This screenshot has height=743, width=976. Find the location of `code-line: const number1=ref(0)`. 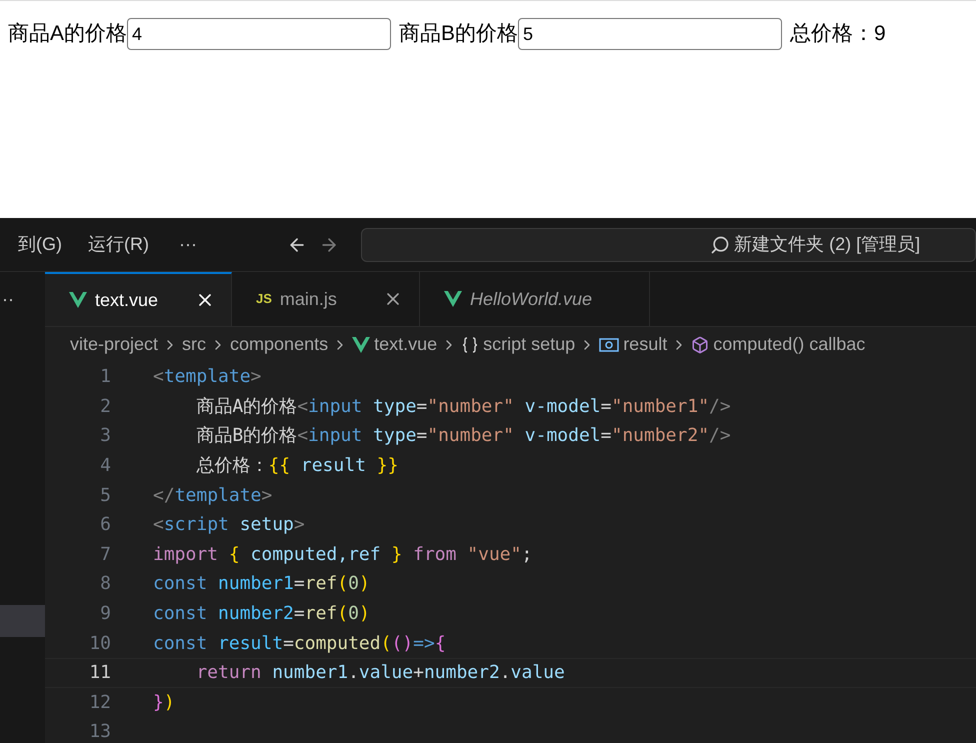

code-line: const number1=ref(0) is located at coordinates (261, 584).